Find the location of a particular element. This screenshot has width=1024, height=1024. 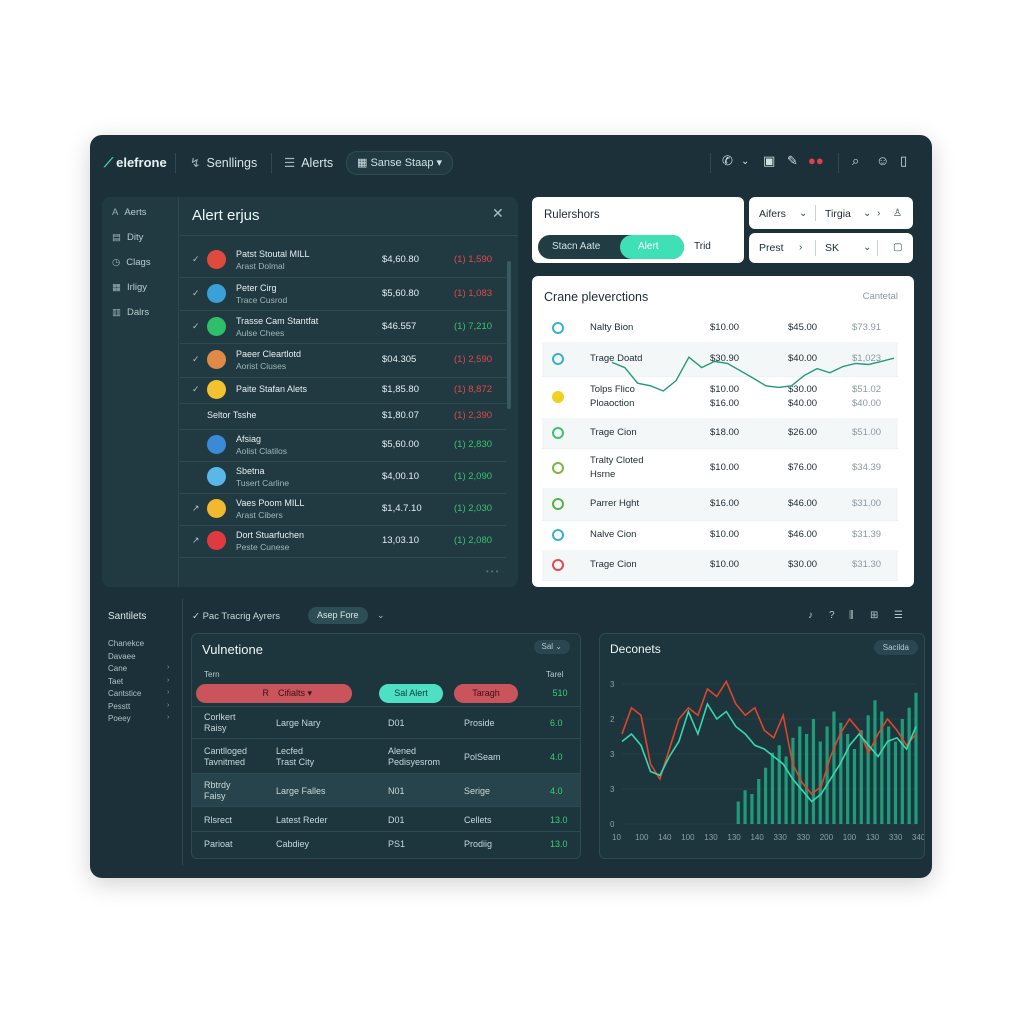

vulnerabilities-select: Sal ⌄ is located at coordinates (551, 647).